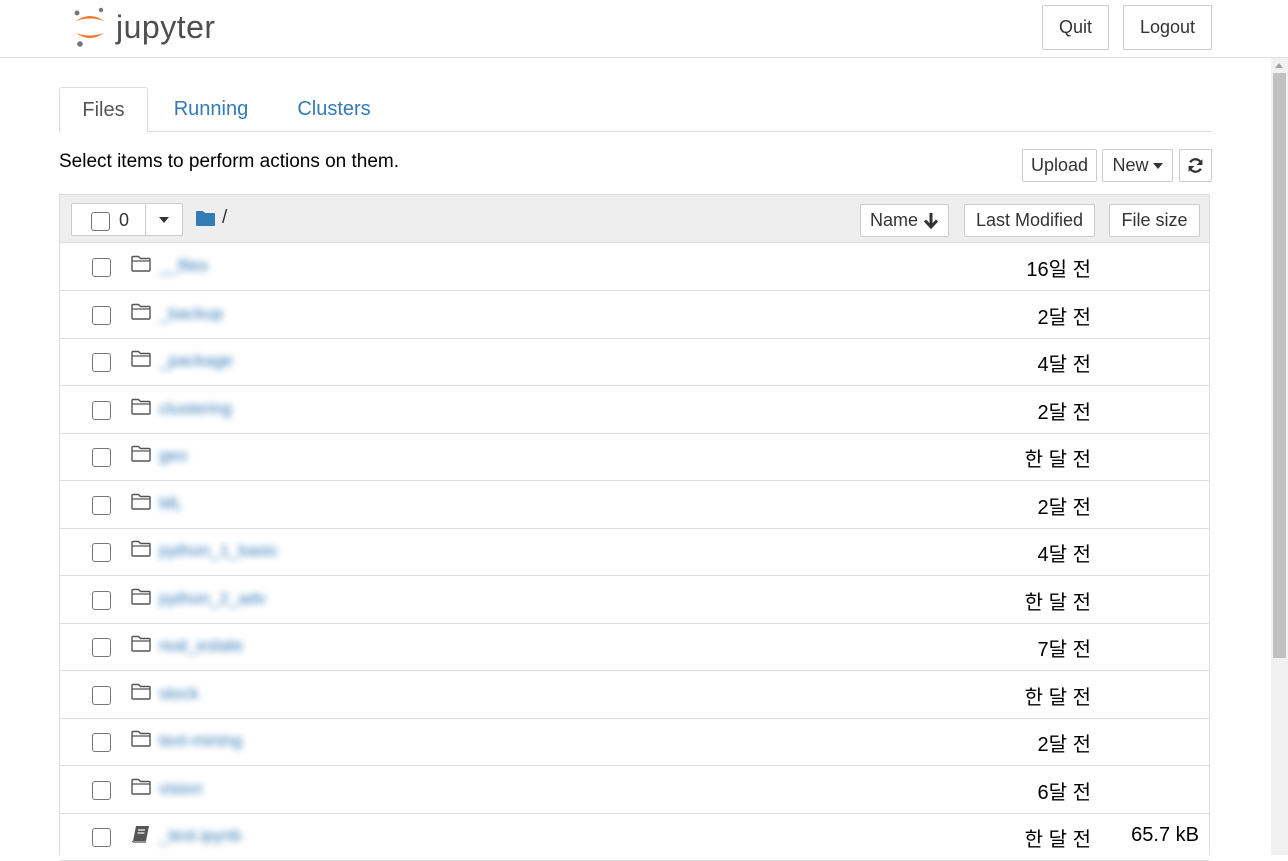 The width and height of the screenshot is (1288, 861). What do you see at coordinates (1167, 27) in the screenshot?
I see `logout-button: Logout` at bounding box center [1167, 27].